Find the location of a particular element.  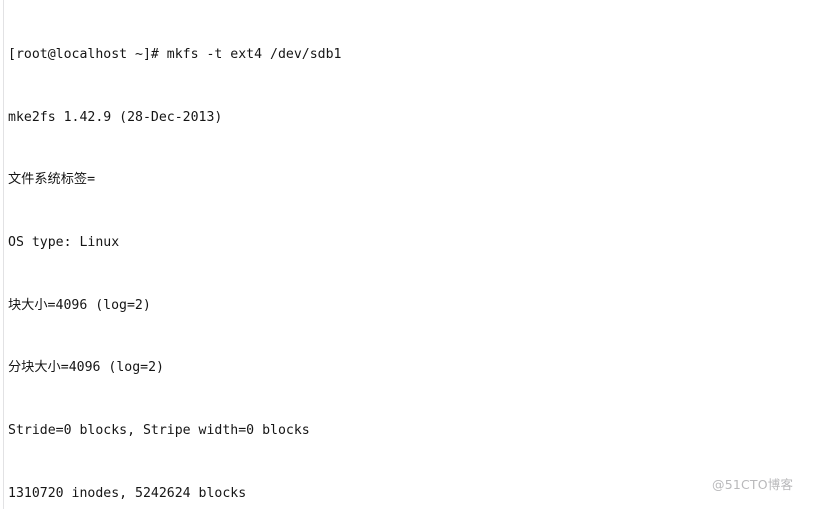

terminal-line-fragment-size: 分块大小=4096 (log=2) is located at coordinates (86, 368).